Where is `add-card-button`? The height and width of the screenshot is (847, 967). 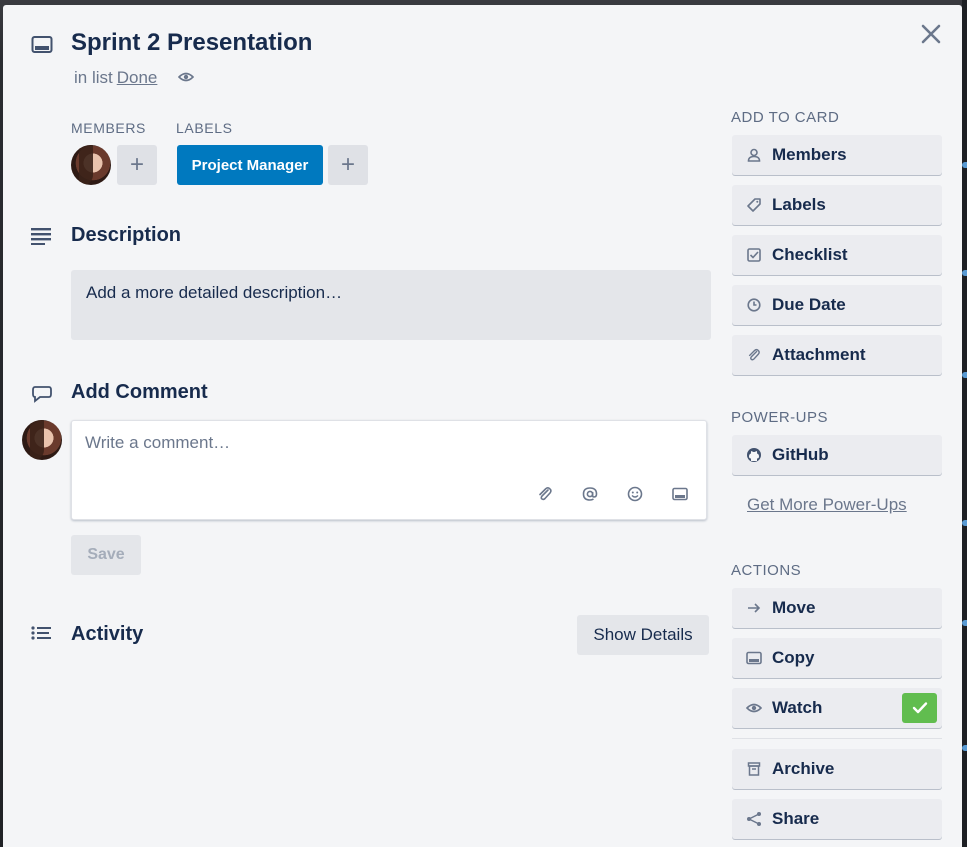 add-card-button is located at coordinates (680, 494).